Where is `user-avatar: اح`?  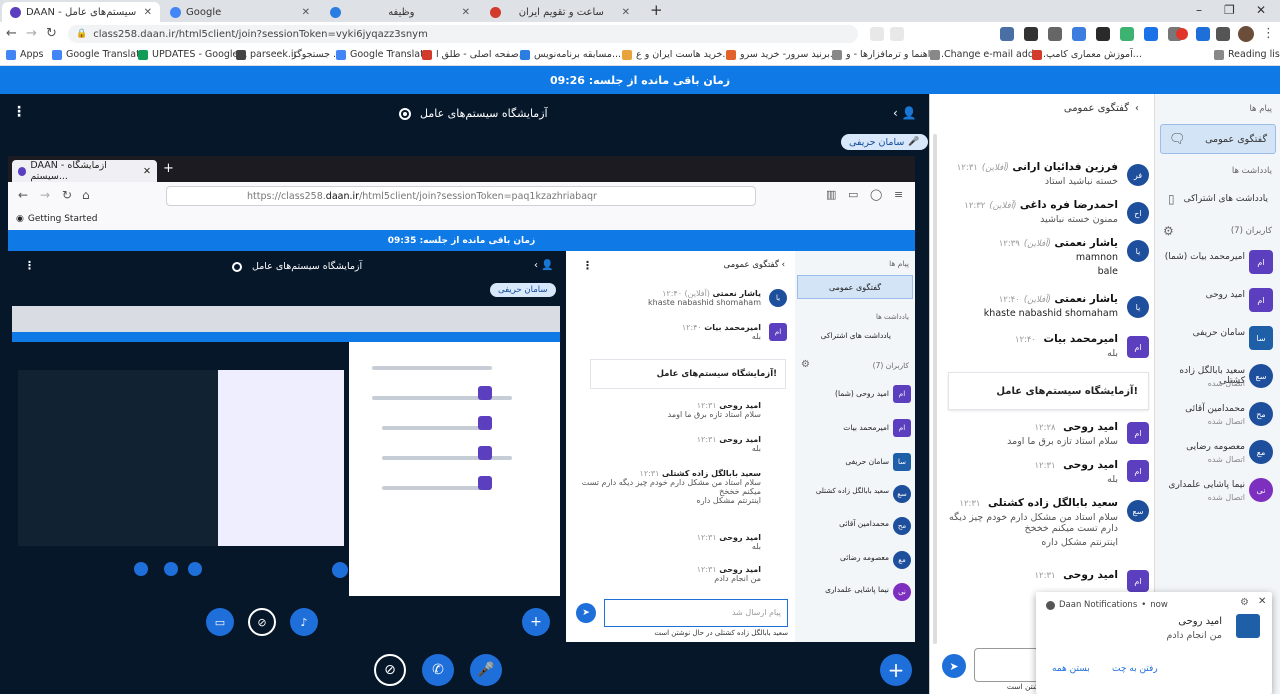 user-avatar: اح is located at coordinates (1138, 213).